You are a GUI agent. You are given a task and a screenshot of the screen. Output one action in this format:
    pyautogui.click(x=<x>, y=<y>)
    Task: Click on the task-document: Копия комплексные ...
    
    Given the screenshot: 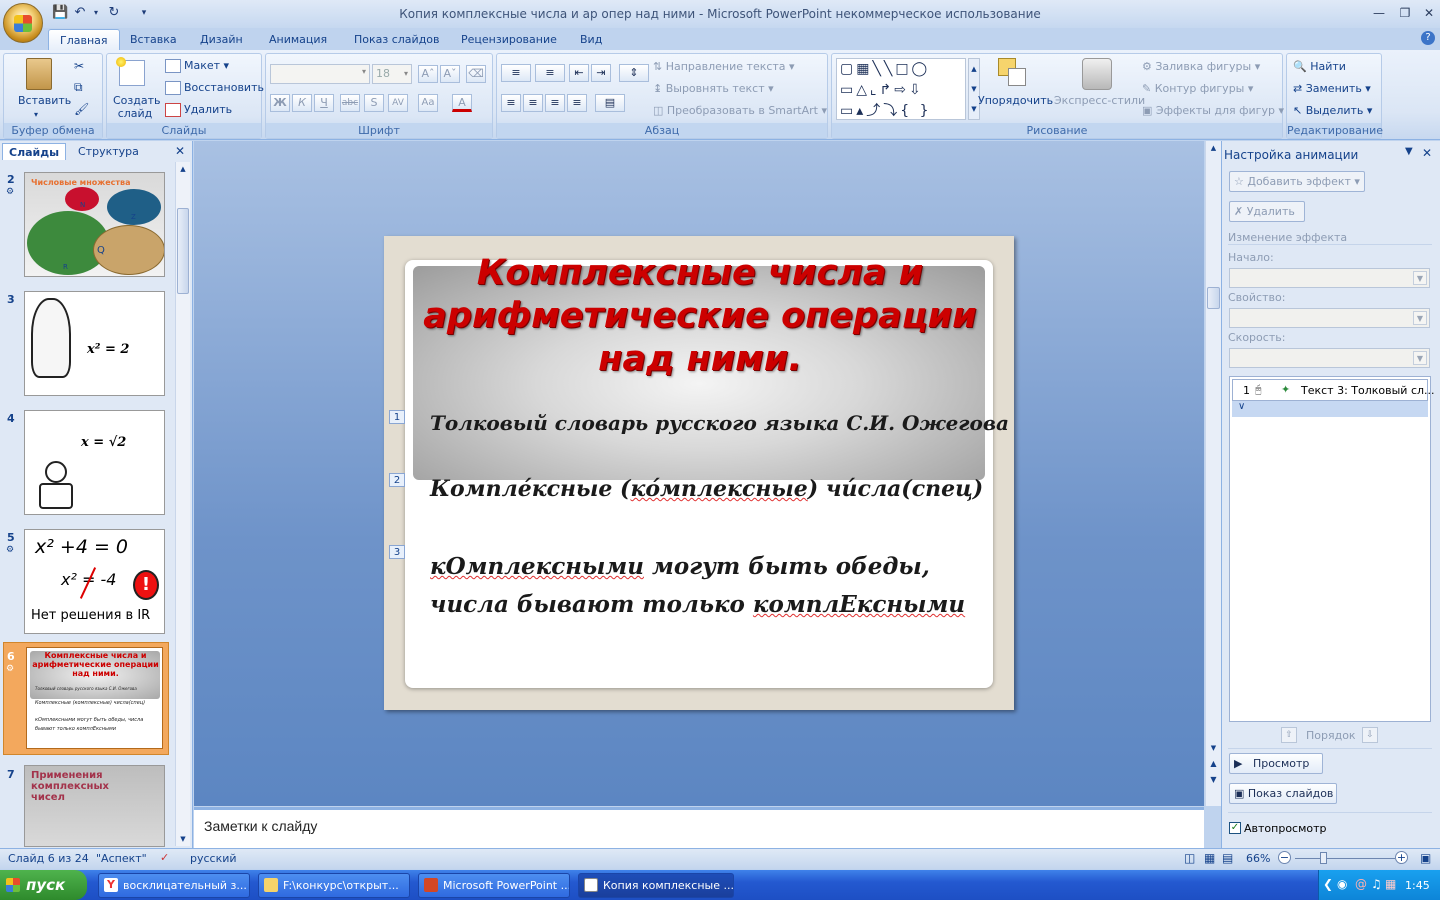 What is the action you would take?
    pyautogui.click(x=656, y=885)
    